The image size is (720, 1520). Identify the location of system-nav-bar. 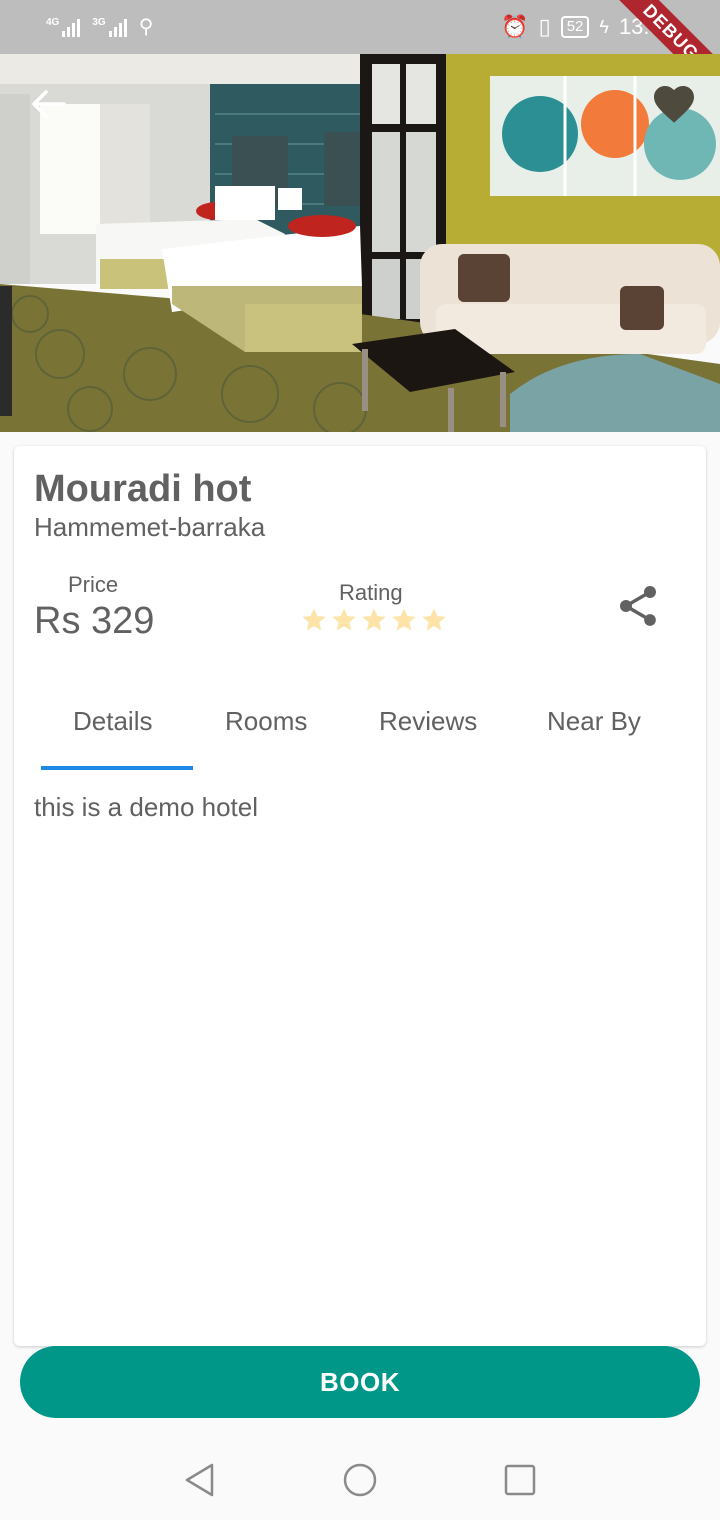
(360, 1480).